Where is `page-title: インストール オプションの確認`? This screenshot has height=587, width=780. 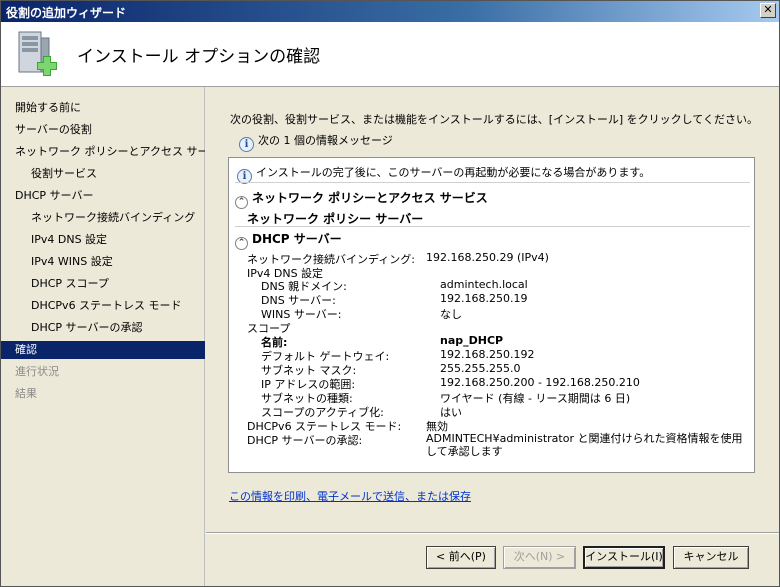
page-title: インストール オプションの確認 is located at coordinates (199, 57).